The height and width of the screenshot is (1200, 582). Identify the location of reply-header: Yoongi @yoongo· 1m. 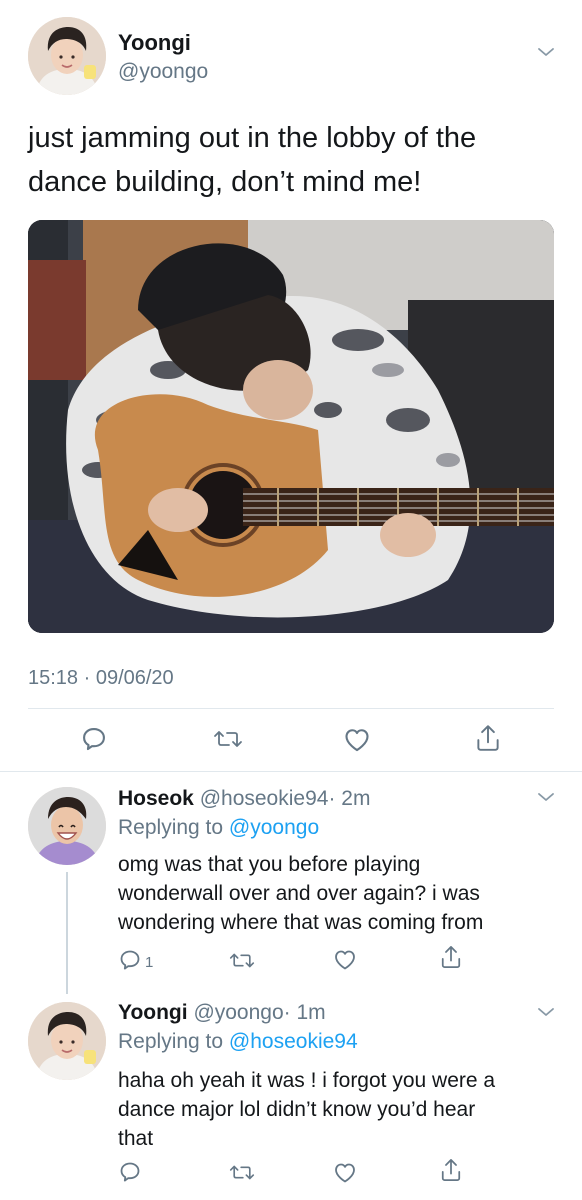
(222, 1013).